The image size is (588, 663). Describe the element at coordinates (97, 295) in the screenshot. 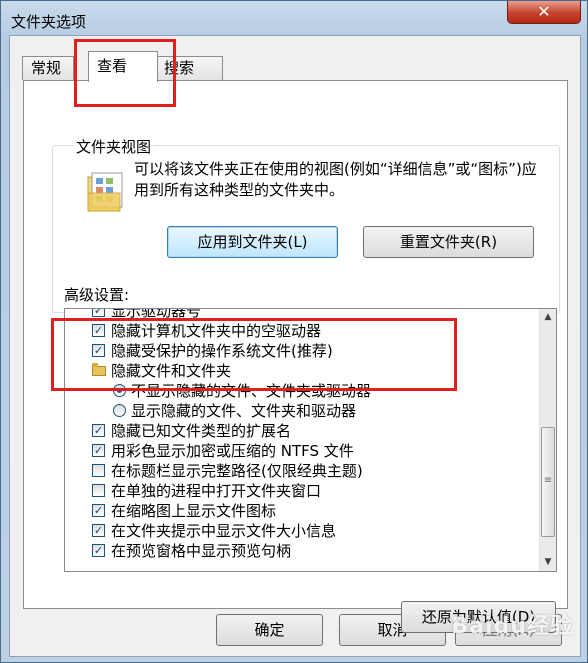

I see `advanced-settings-label: 高级设置:` at that location.